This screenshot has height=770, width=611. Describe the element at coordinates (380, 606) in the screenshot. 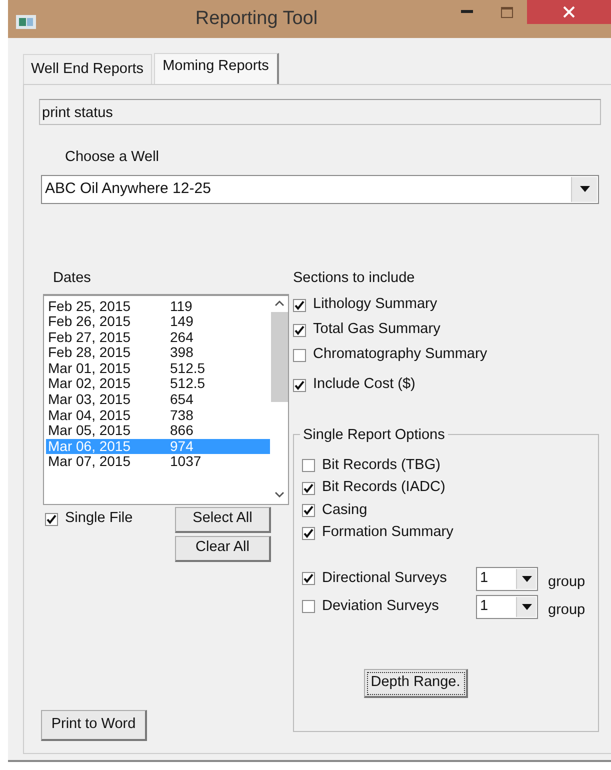

I see `checkbox-label: Deviation Surveys` at that location.